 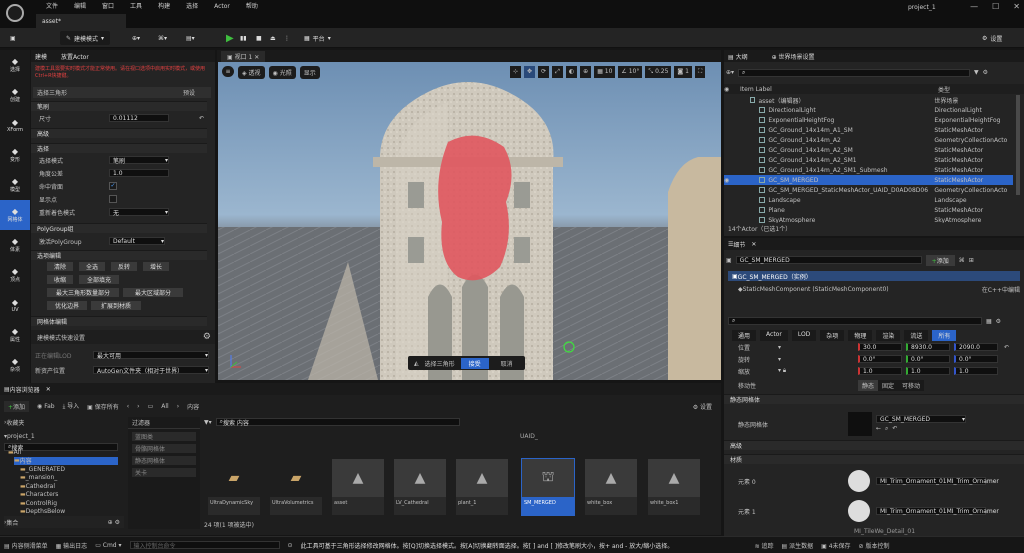 I want to click on actor-name-field: GC_SM_MERGED, so click(x=828, y=260).